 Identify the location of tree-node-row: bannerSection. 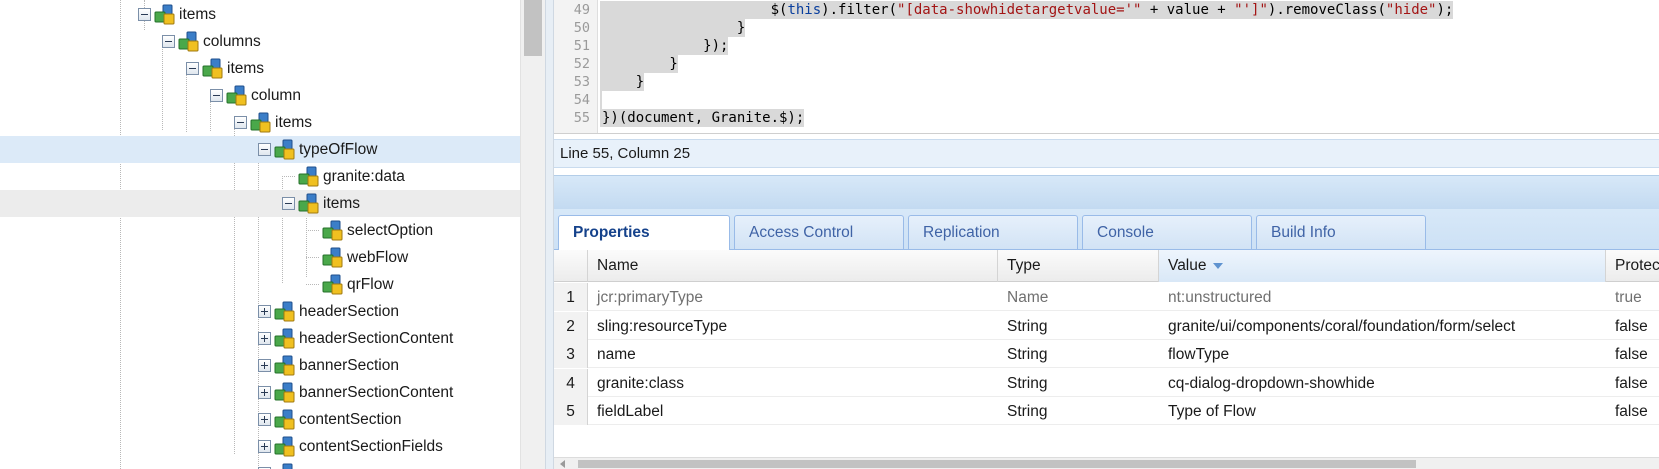
(260, 365).